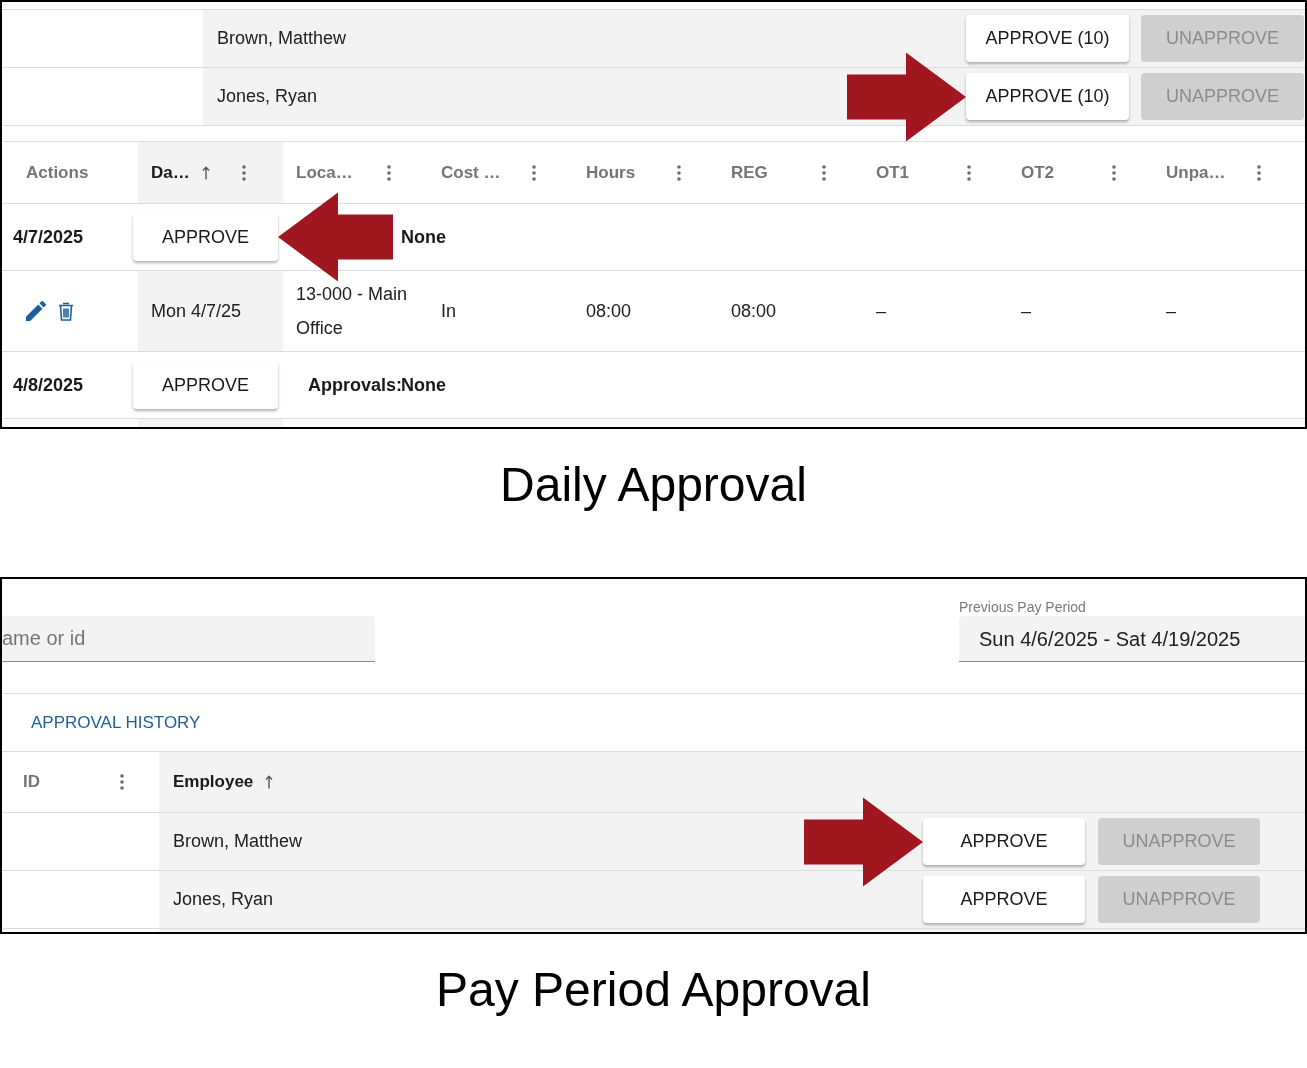  I want to click on column-header: OT1, so click(935, 172).